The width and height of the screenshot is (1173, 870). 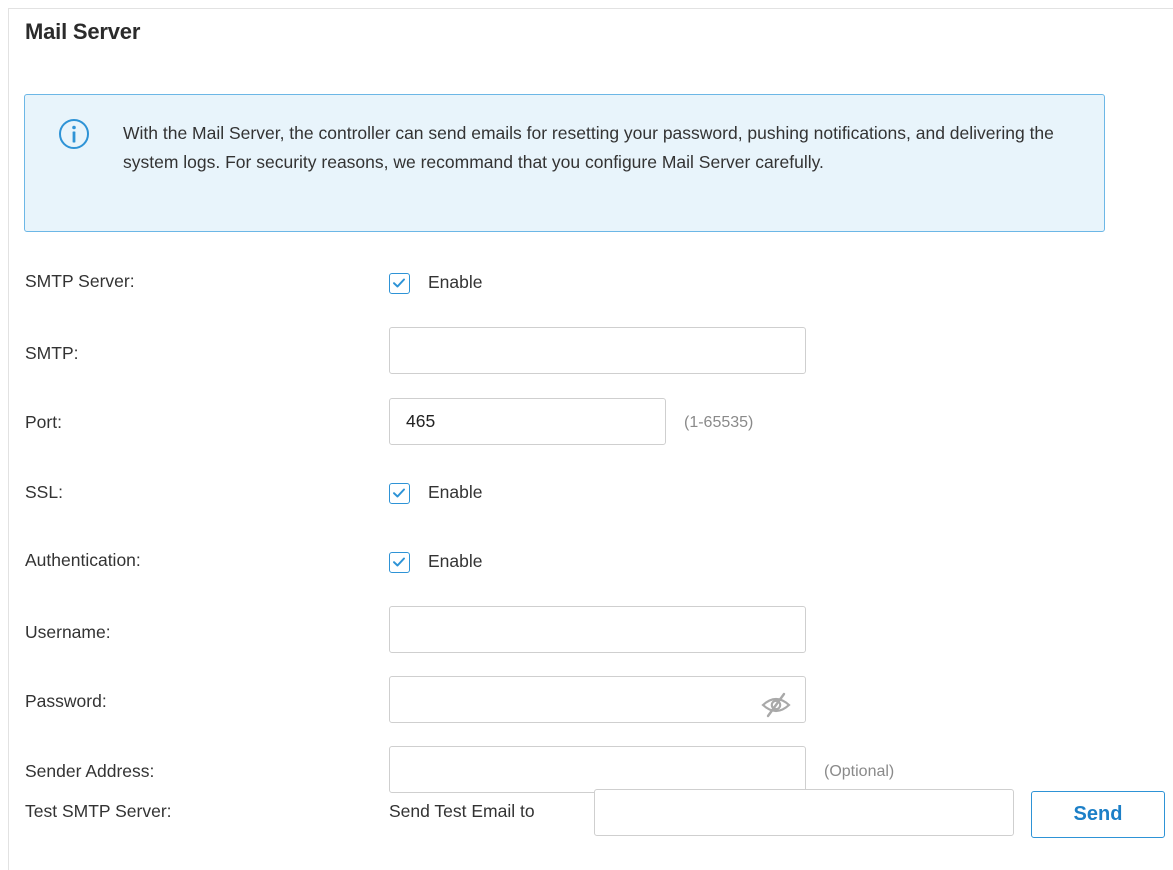 I want to click on smtp-input, so click(x=597, y=350).